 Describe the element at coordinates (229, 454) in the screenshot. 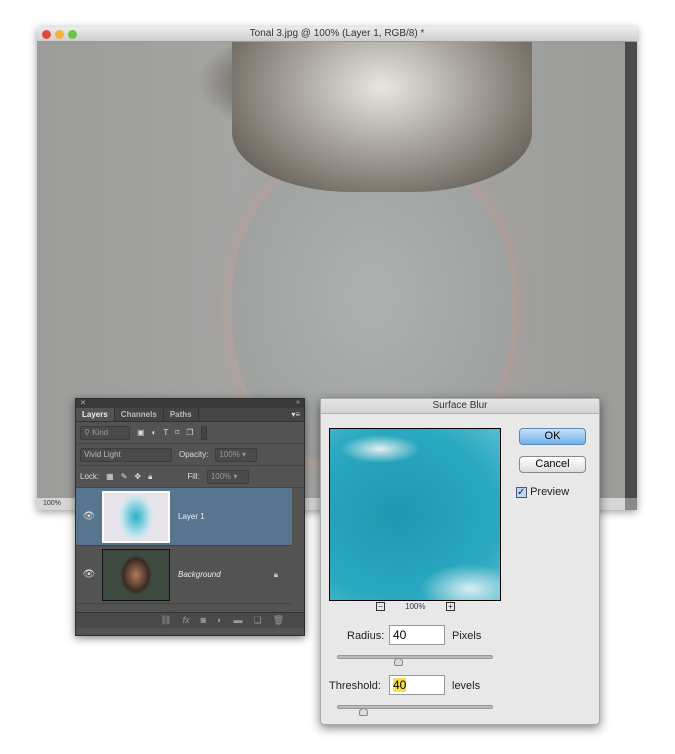

I see `opacity-value: 100%` at that location.